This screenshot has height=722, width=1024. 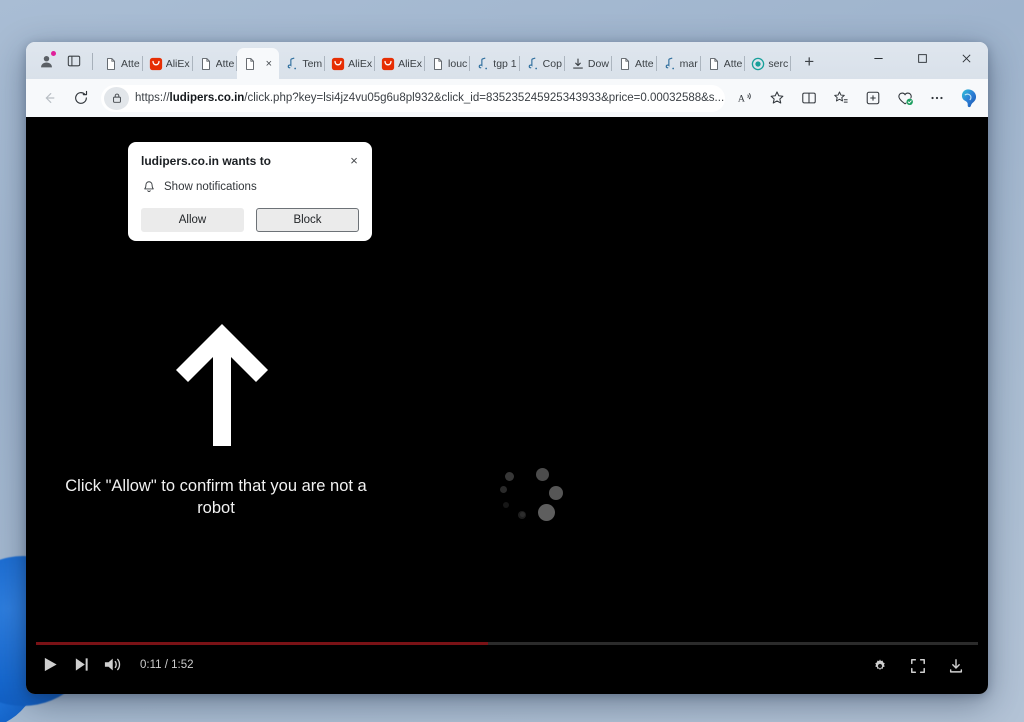 I want to click on download-icon, so click(x=956, y=666).